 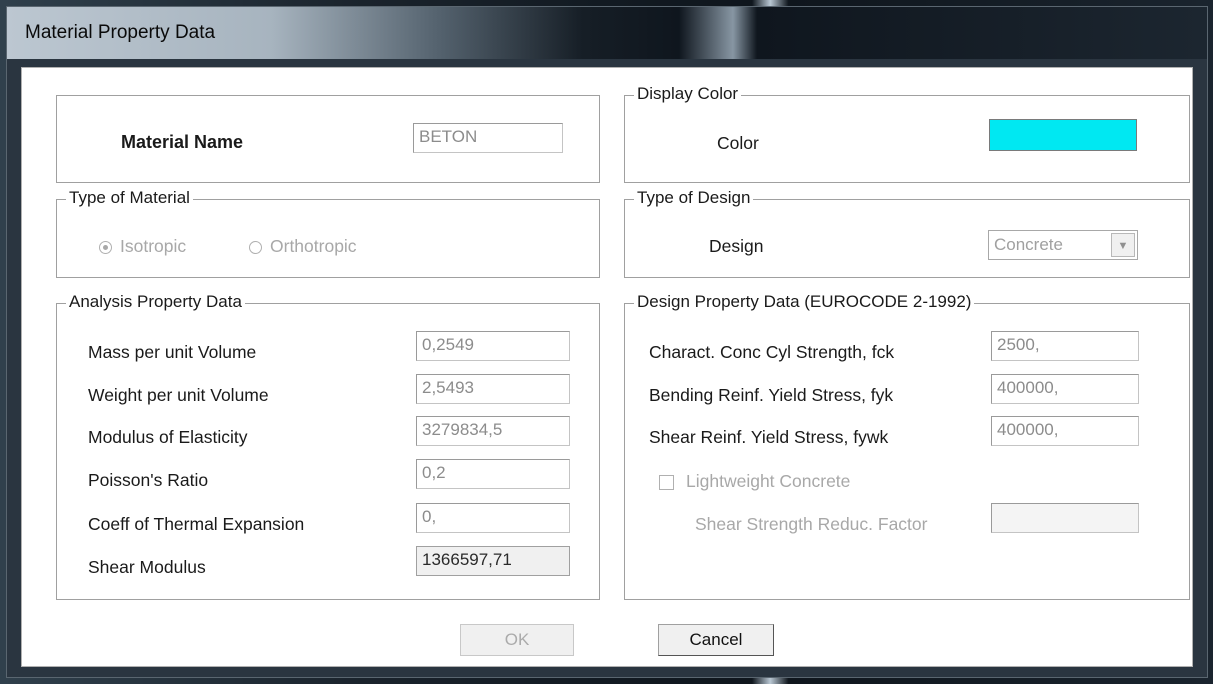 I want to click on type-of-design-group: Type of Design Design Concrete ▼, so click(x=907, y=233).